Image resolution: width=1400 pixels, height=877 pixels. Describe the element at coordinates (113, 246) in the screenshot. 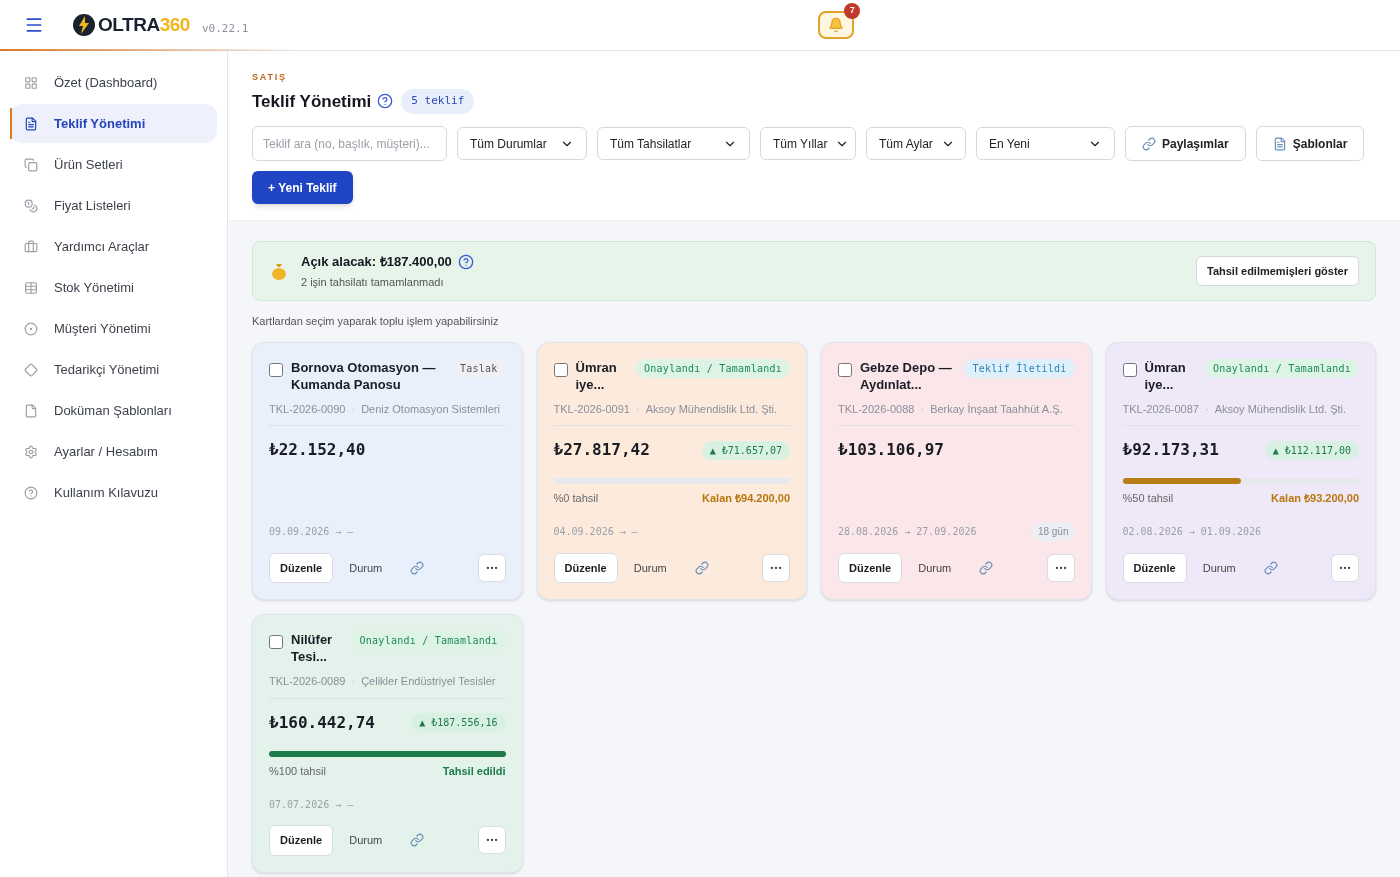

I see `sidebar-item: Yardımcı Araçlar` at that location.